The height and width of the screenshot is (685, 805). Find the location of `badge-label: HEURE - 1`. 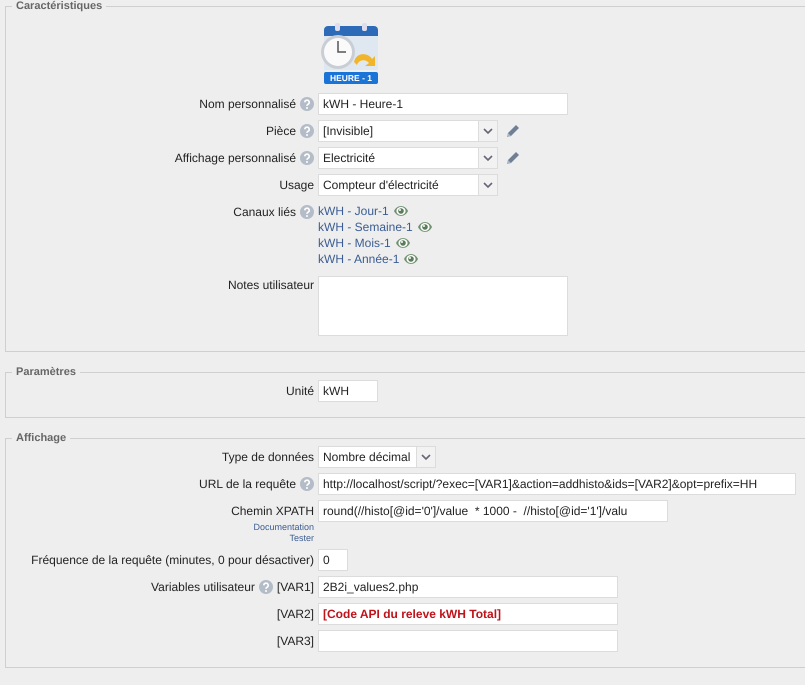

badge-label: HEURE - 1 is located at coordinates (351, 78).